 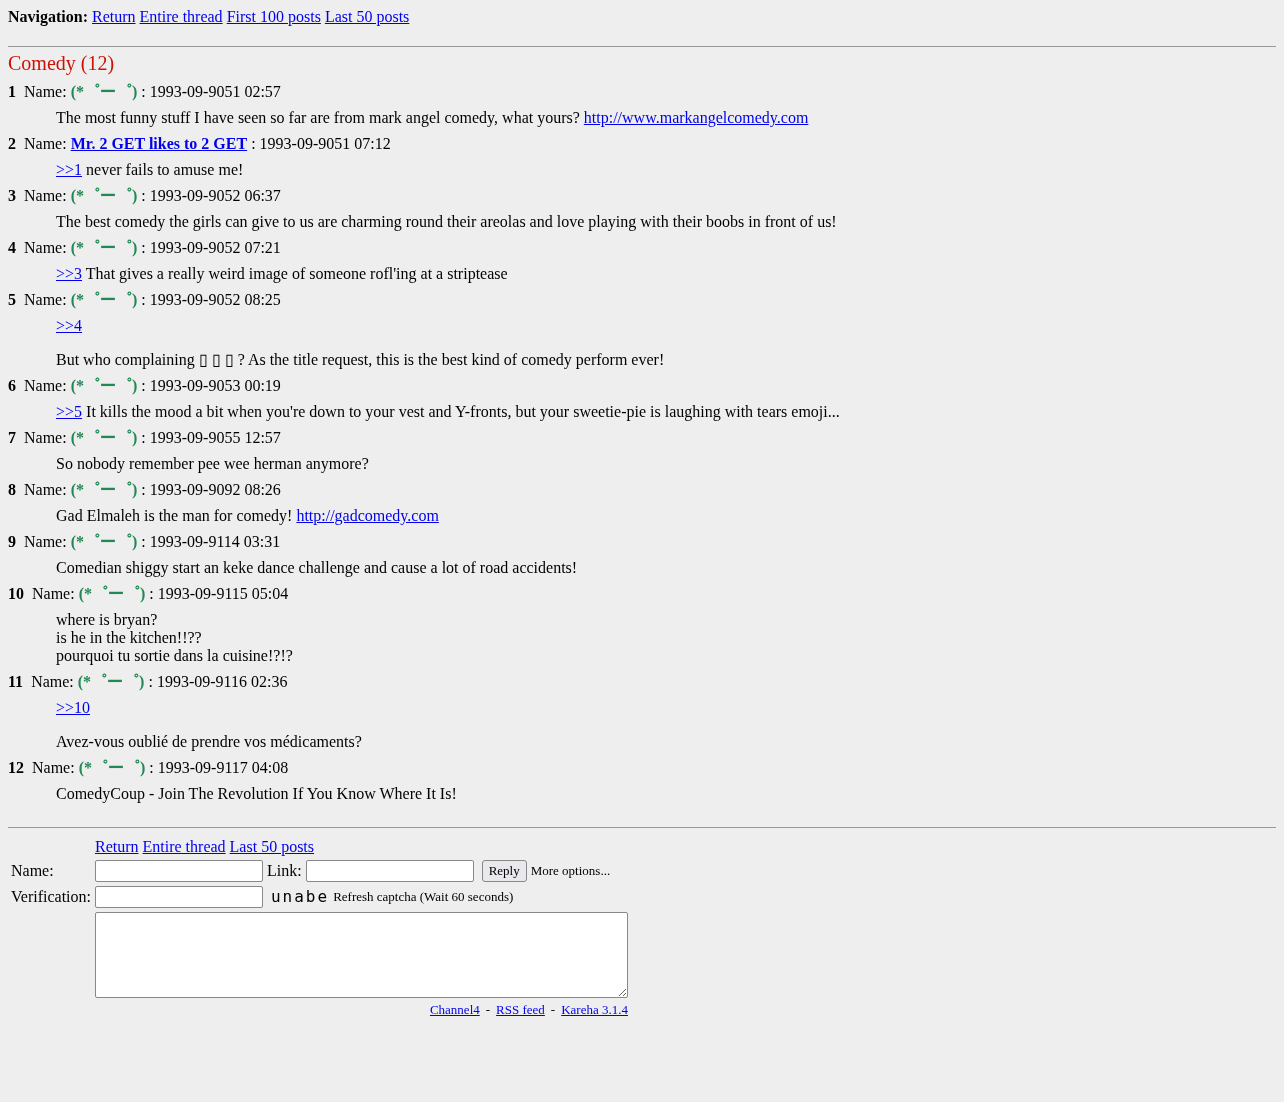 What do you see at coordinates (696, 117) in the screenshot?
I see `url-link: http://www.markangelcomedy.com` at bounding box center [696, 117].